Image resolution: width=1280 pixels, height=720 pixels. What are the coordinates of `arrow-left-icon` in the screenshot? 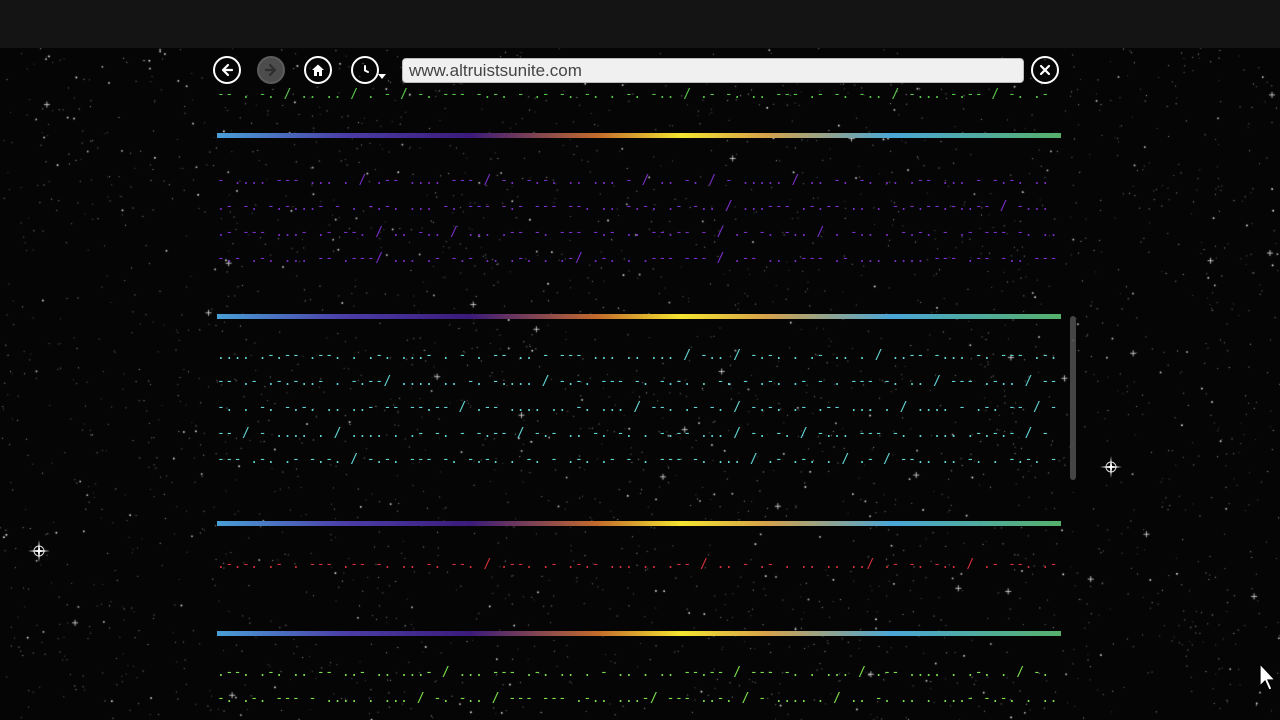 It's located at (227, 70).